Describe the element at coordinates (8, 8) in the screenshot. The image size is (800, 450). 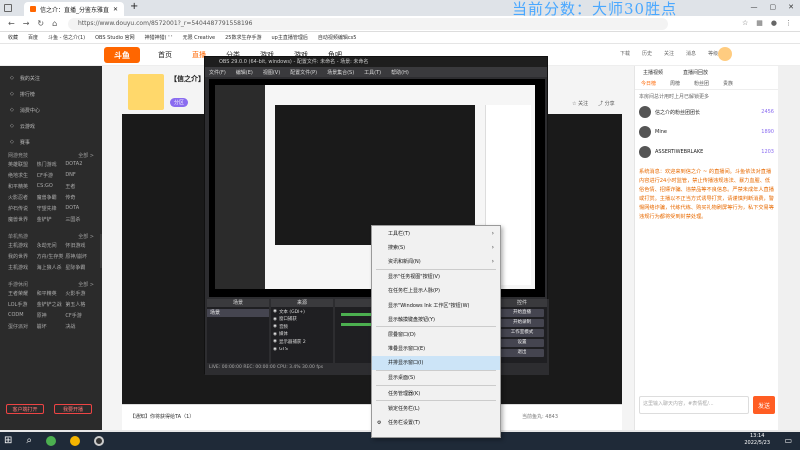
I see `window-menu-icon` at that location.